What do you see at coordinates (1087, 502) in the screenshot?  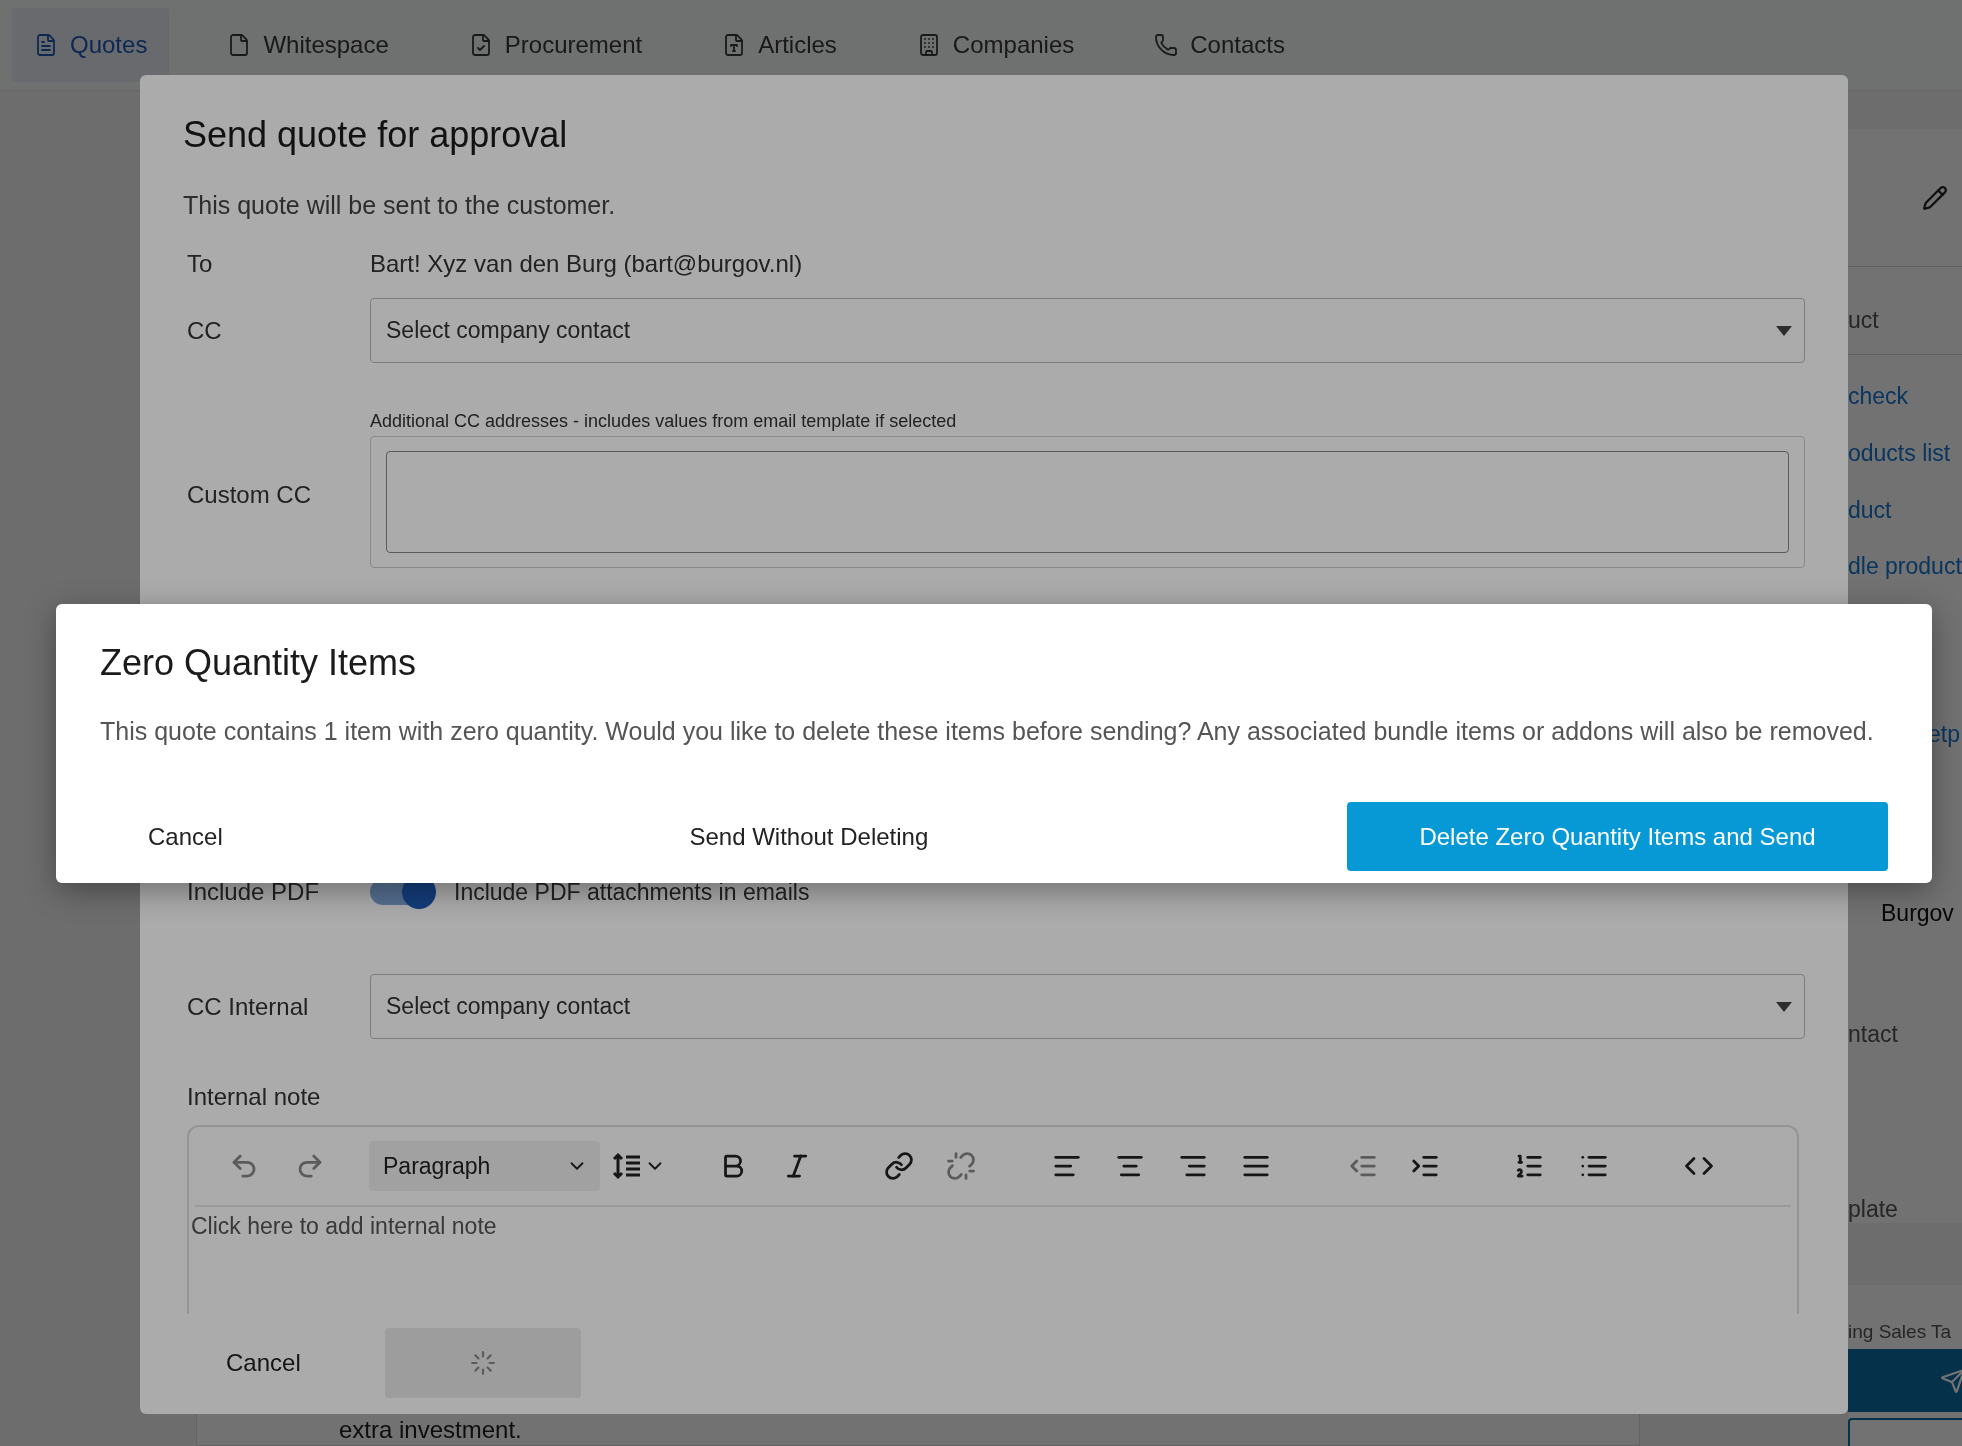 I see `custom-cc-input` at bounding box center [1087, 502].